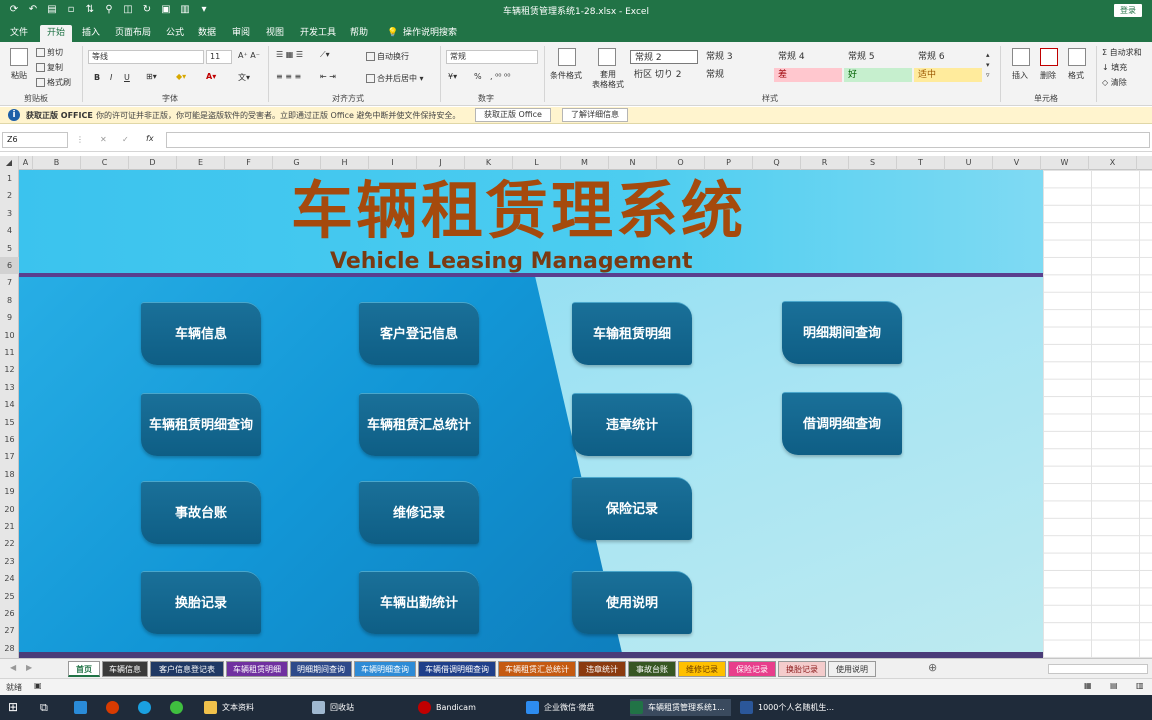 This screenshot has height=720, width=1152. Describe the element at coordinates (9, 491) in the screenshot. I see `row-19: 19` at that location.